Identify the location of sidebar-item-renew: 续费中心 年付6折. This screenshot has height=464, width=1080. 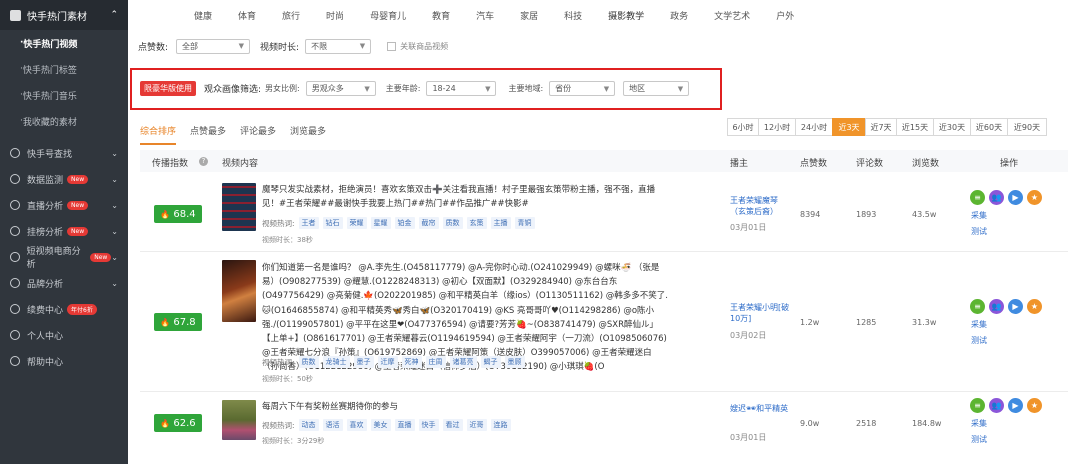
(64, 309).